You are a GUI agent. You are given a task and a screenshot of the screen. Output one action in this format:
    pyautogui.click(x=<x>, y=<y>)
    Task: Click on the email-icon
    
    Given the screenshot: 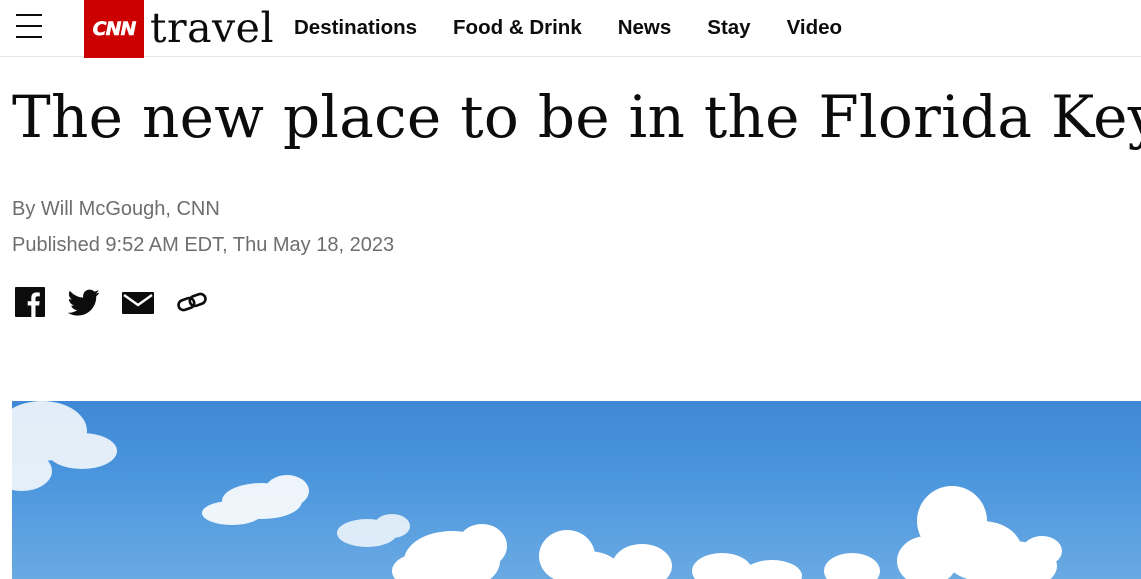 What is the action you would take?
    pyautogui.click(x=139, y=303)
    